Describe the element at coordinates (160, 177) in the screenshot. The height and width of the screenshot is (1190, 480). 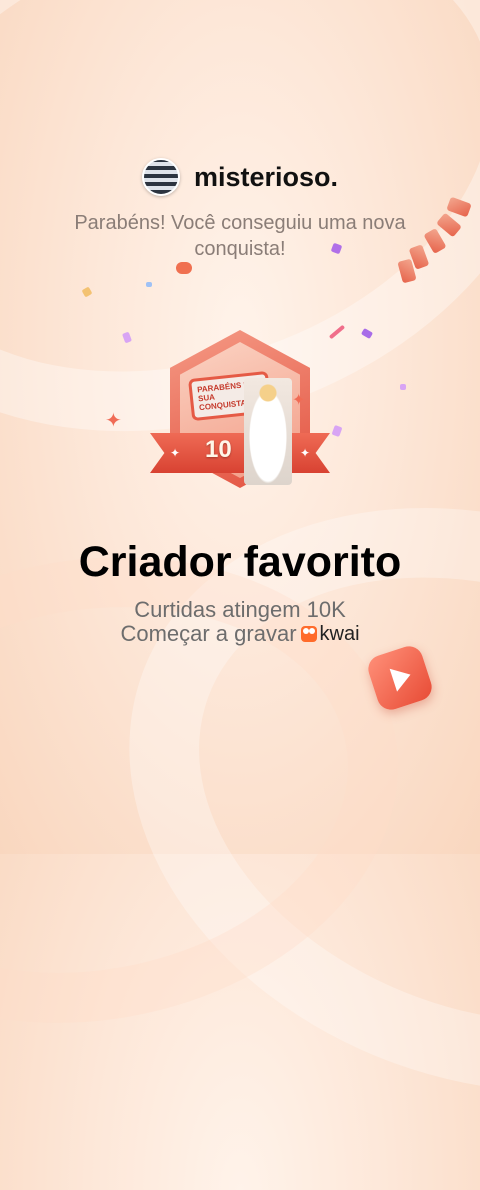
I see `avatar` at that location.